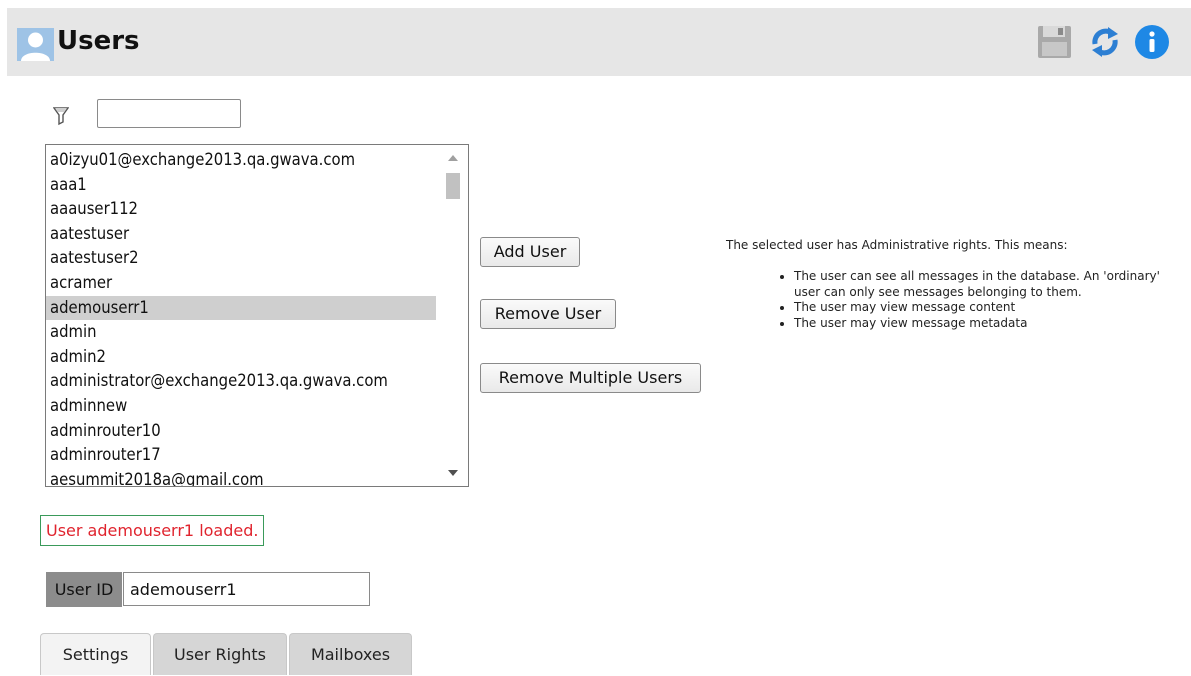  What do you see at coordinates (453, 186) in the screenshot?
I see `scroll-thumb` at bounding box center [453, 186].